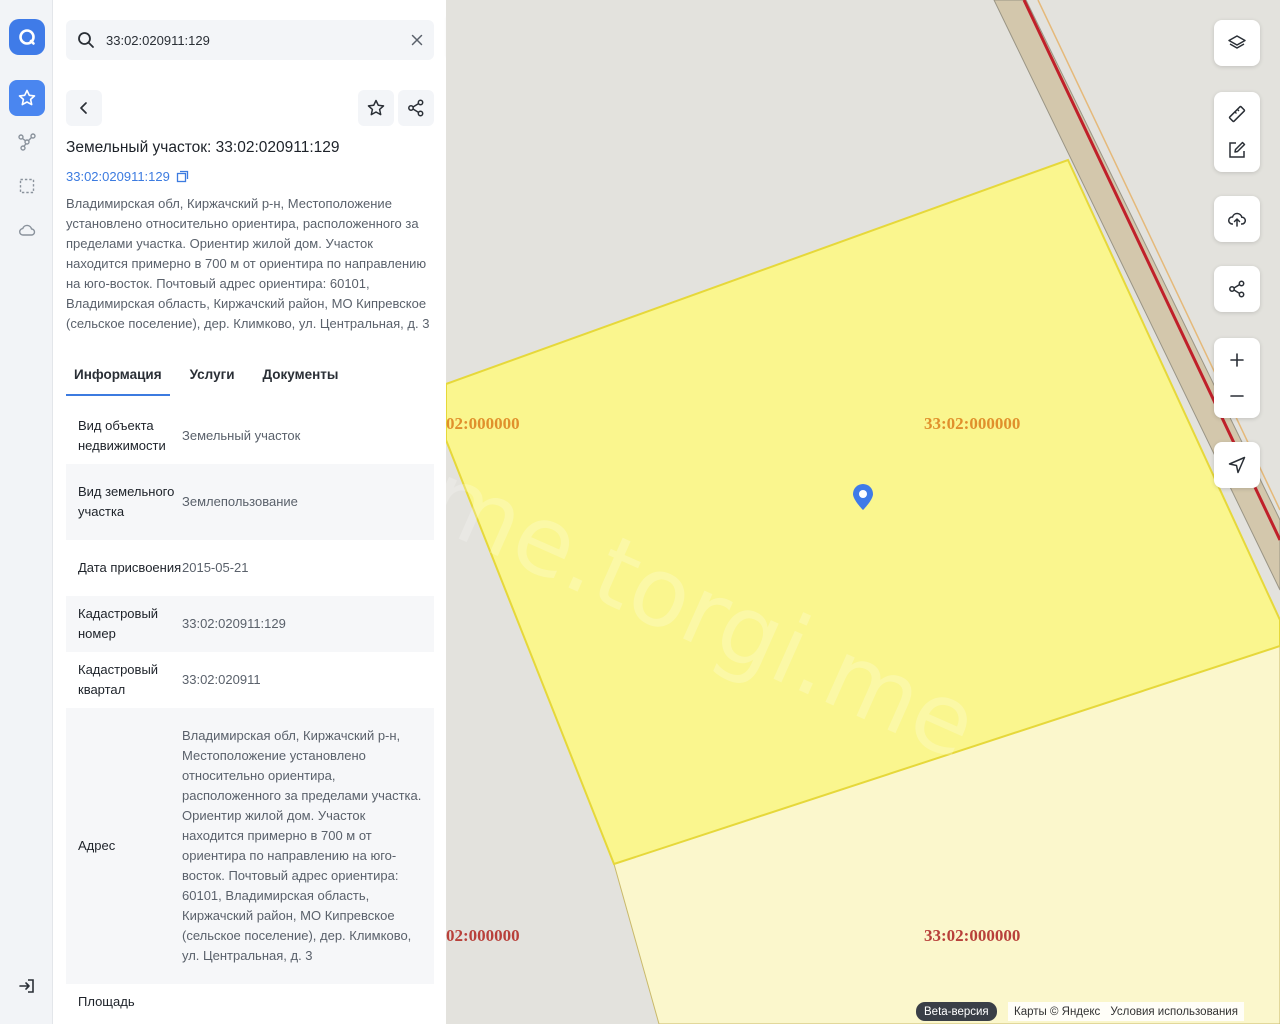  I want to click on back-button, so click(84, 108).